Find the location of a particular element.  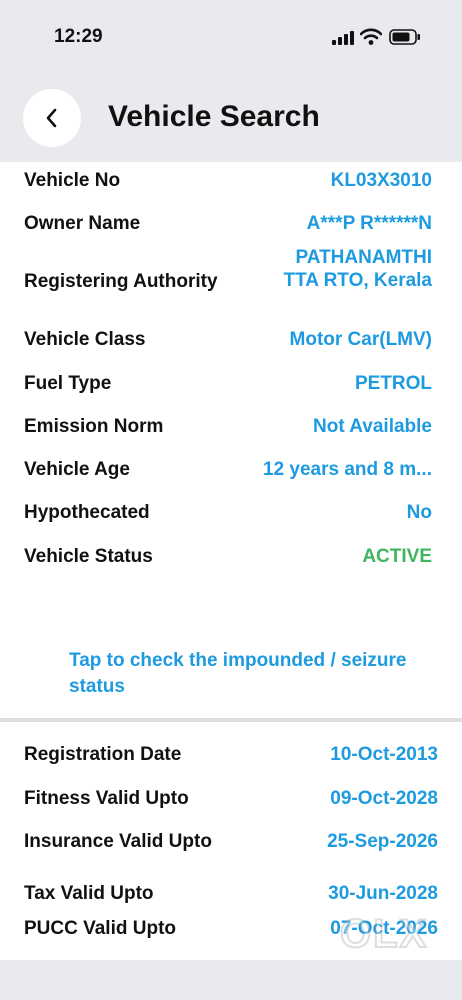

status-time: 12:29 is located at coordinates (78, 36).